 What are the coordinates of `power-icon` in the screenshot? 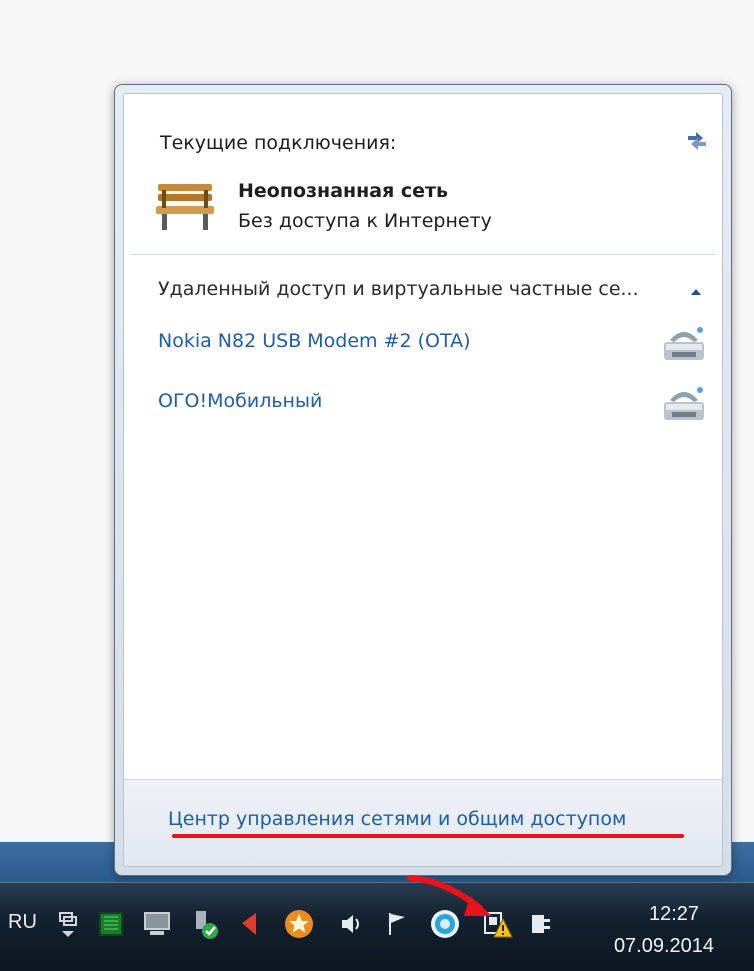 It's located at (541, 924).